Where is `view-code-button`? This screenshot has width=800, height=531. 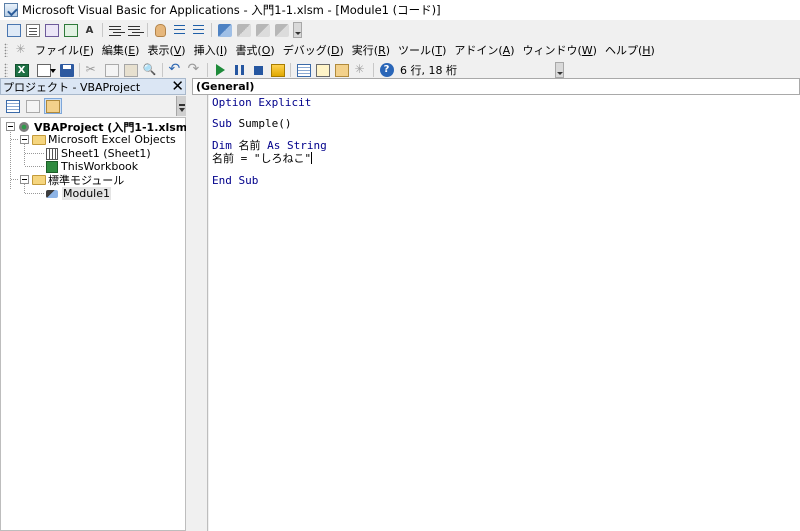 view-code-button is located at coordinates (13, 106).